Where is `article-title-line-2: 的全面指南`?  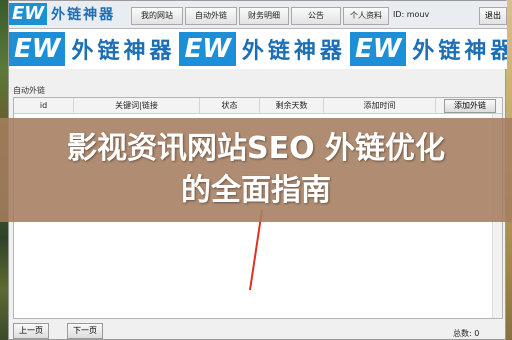
article-title-line-2: 的全面指南 is located at coordinates (256, 190).